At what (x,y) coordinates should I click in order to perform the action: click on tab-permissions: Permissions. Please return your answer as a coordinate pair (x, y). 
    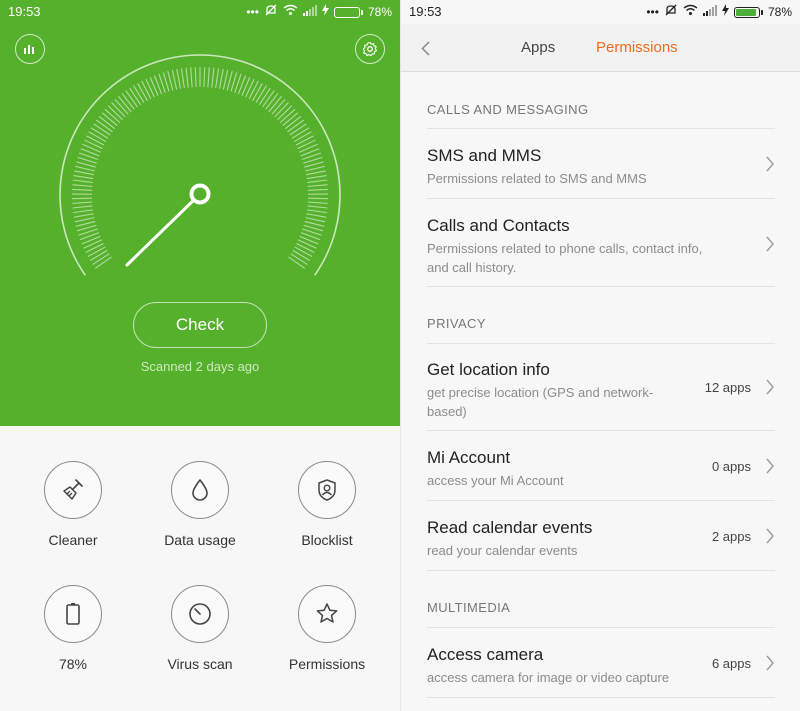
    Looking at the image, I should click on (637, 47).